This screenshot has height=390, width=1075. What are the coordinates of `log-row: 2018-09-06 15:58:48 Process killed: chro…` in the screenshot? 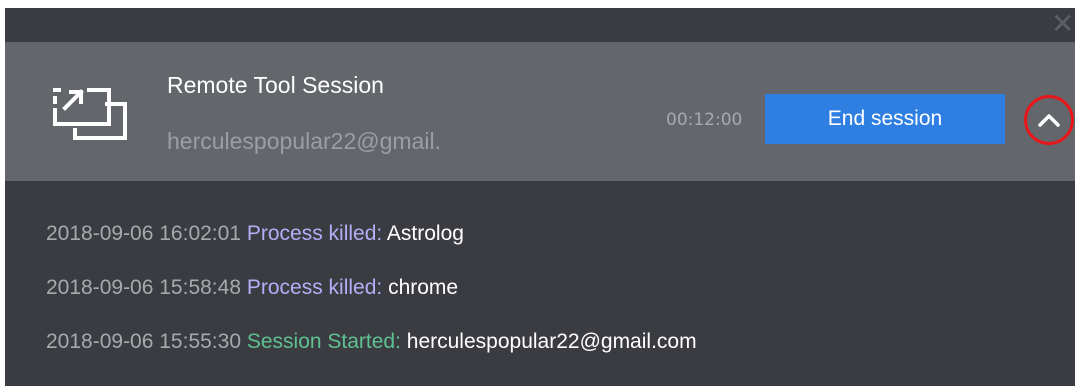 It's located at (371, 303).